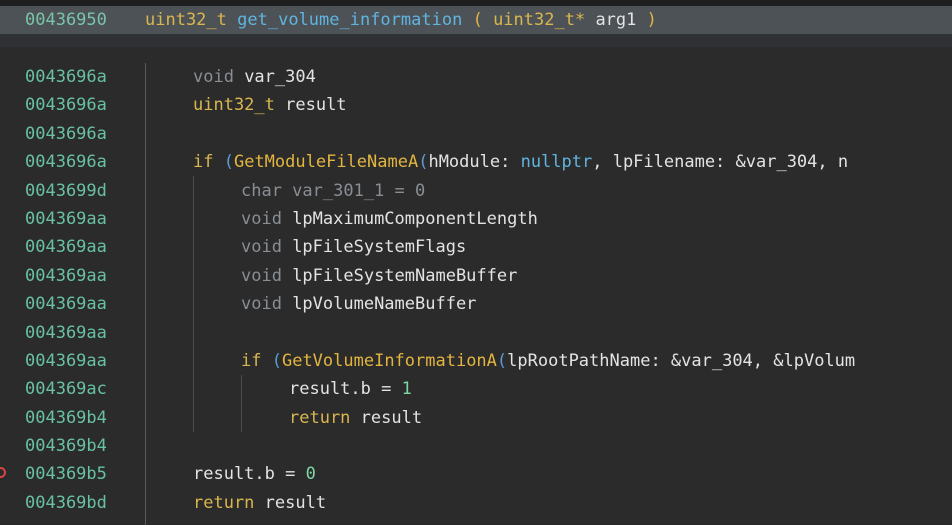 The image size is (952, 525). I want to click on code-line: 0043699d char var_301_1 = 0, so click(476, 191).